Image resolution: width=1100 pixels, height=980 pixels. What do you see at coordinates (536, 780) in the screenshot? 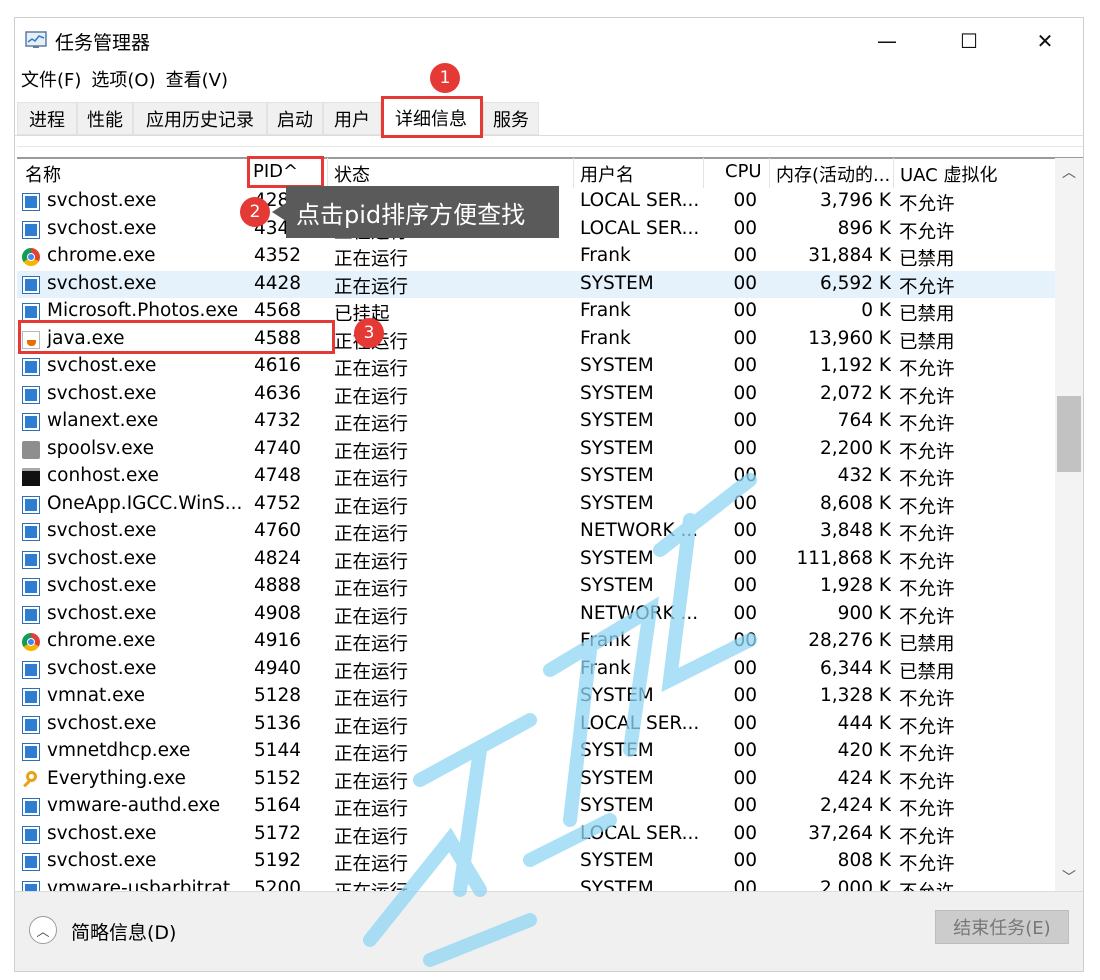
I see `table-row: Everything.exe 5152 正在运行 SYSTEM 00 424 K 不允许` at bounding box center [536, 780].